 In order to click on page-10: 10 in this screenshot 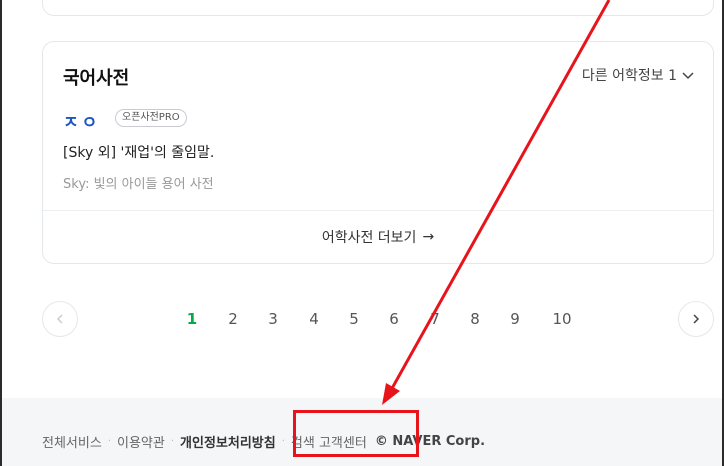, I will do `click(562, 319)`.